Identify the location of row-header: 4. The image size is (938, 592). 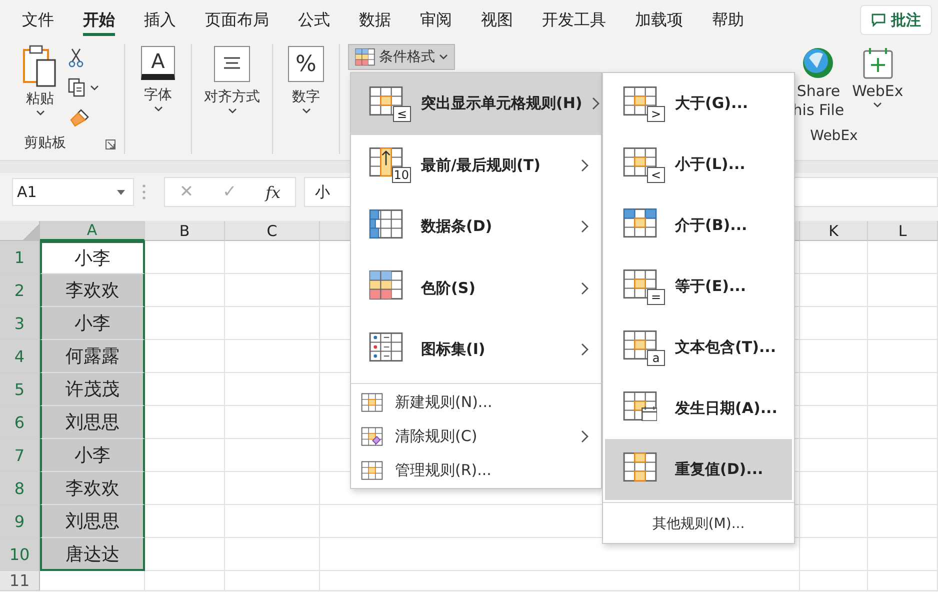
(20, 356).